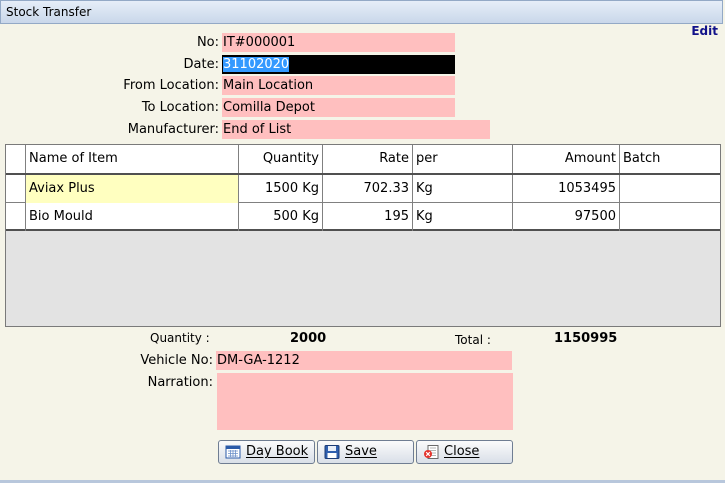  I want to click on close-document-icon, so click(431, 452).